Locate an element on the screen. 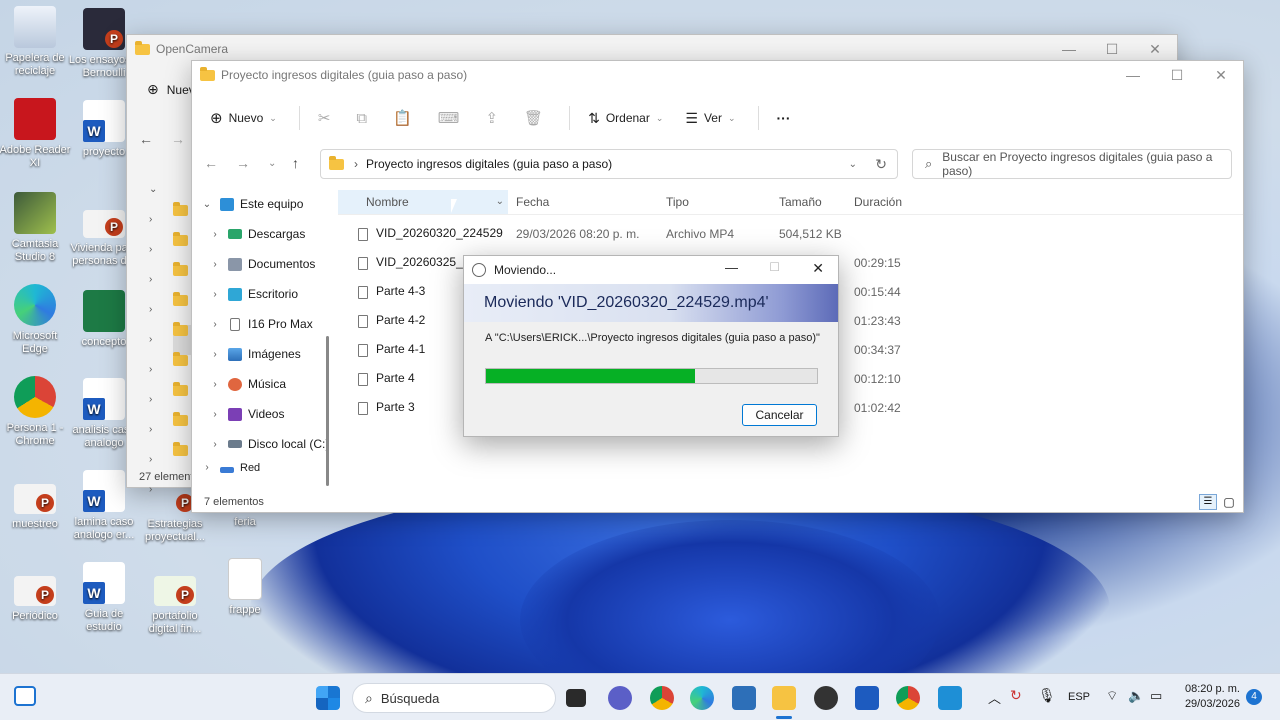 This screenshot has width=1280, height=720. view-button: ☰ Ver ⌄ is located at coordinates (710, 118).